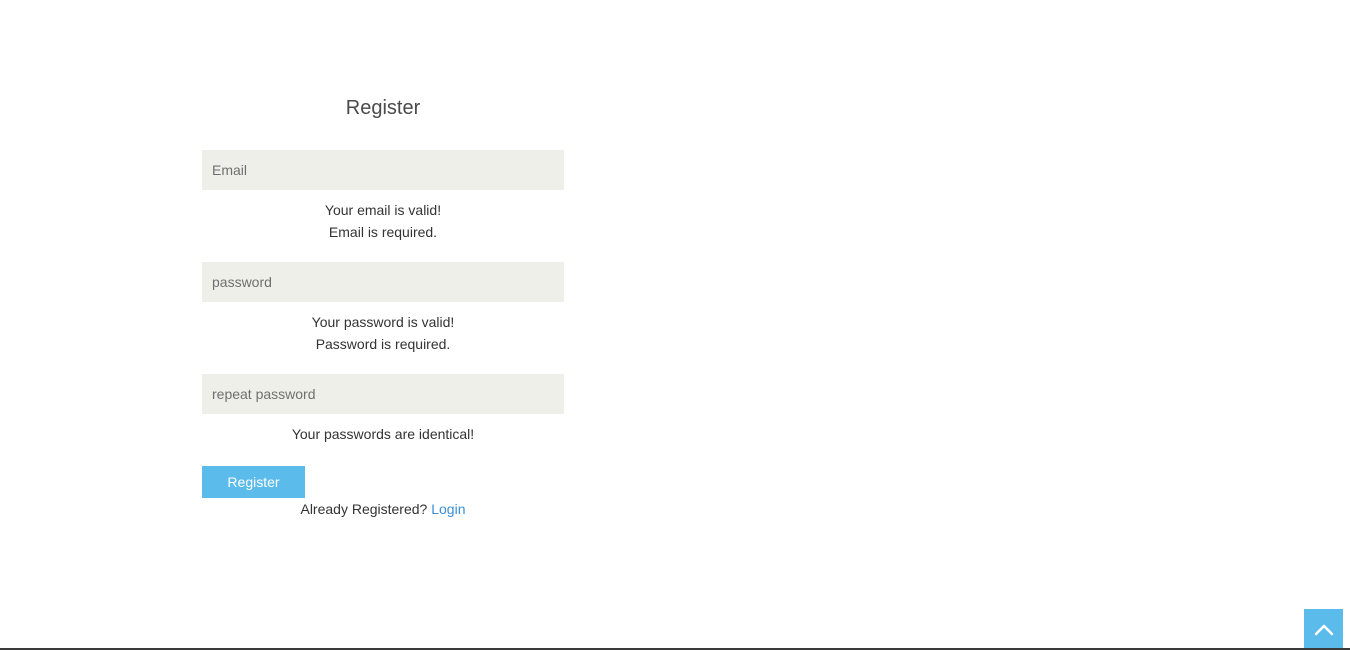 The width and height of the screenshot is (1350, 650). I want to click on email-field, so click(383, 170).